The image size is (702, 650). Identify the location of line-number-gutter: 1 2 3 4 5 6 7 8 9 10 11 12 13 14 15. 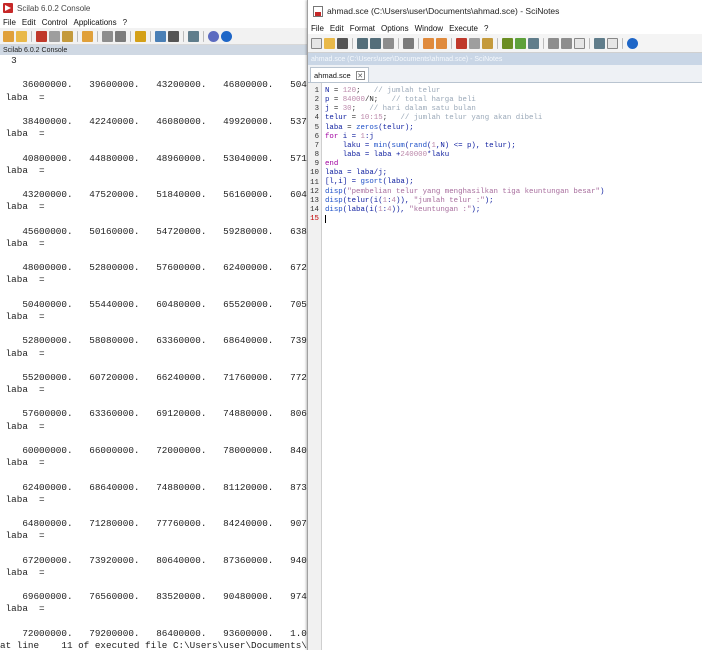
(315, 366).